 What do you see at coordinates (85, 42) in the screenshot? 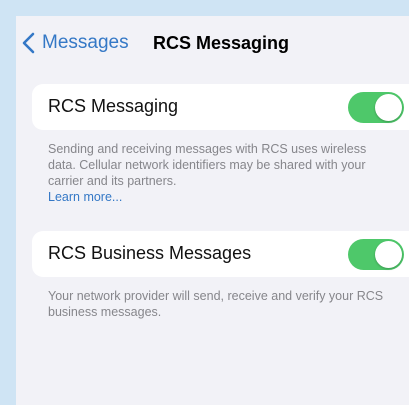
I see `back-button-label: Messages` at bounding box center [85, 42].